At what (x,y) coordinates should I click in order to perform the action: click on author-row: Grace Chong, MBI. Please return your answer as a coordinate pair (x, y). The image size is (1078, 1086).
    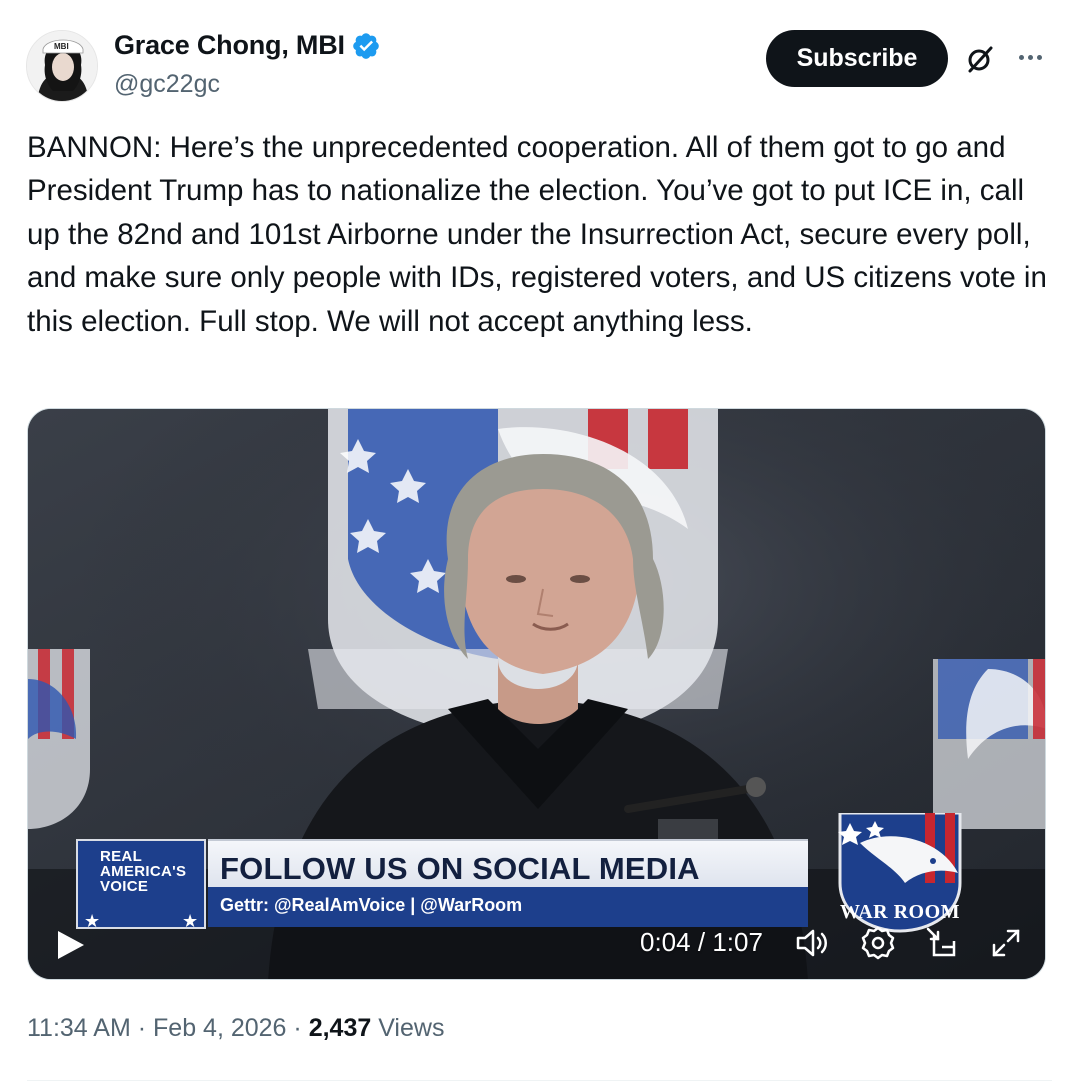
    Looking at the image, I should click on (247, 45).